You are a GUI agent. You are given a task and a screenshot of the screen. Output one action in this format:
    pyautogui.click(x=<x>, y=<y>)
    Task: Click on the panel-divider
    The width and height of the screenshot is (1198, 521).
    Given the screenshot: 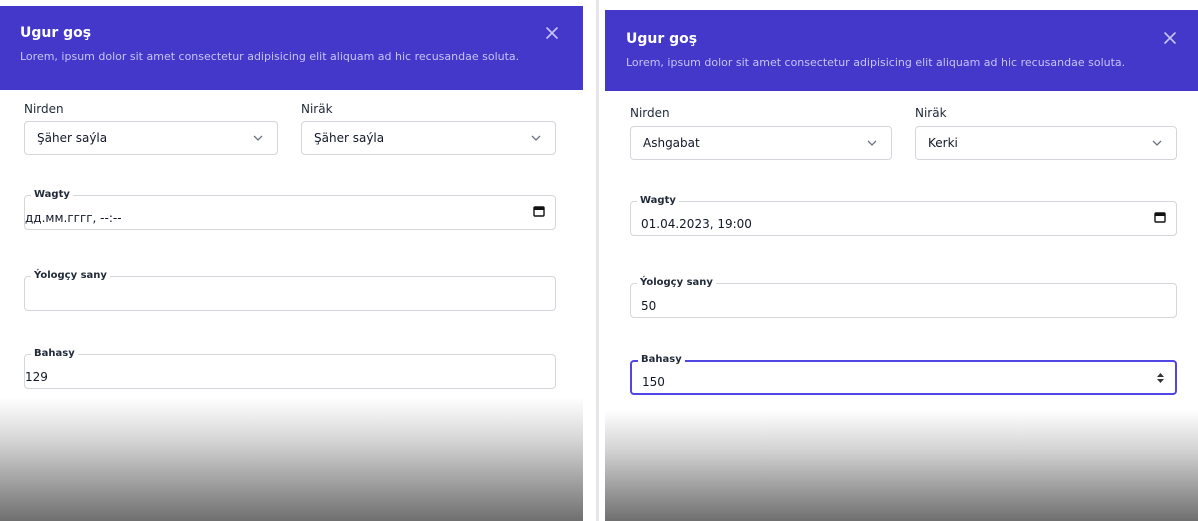 What is the action you would take?
    pyautogui.click(x=594, y=260)
    